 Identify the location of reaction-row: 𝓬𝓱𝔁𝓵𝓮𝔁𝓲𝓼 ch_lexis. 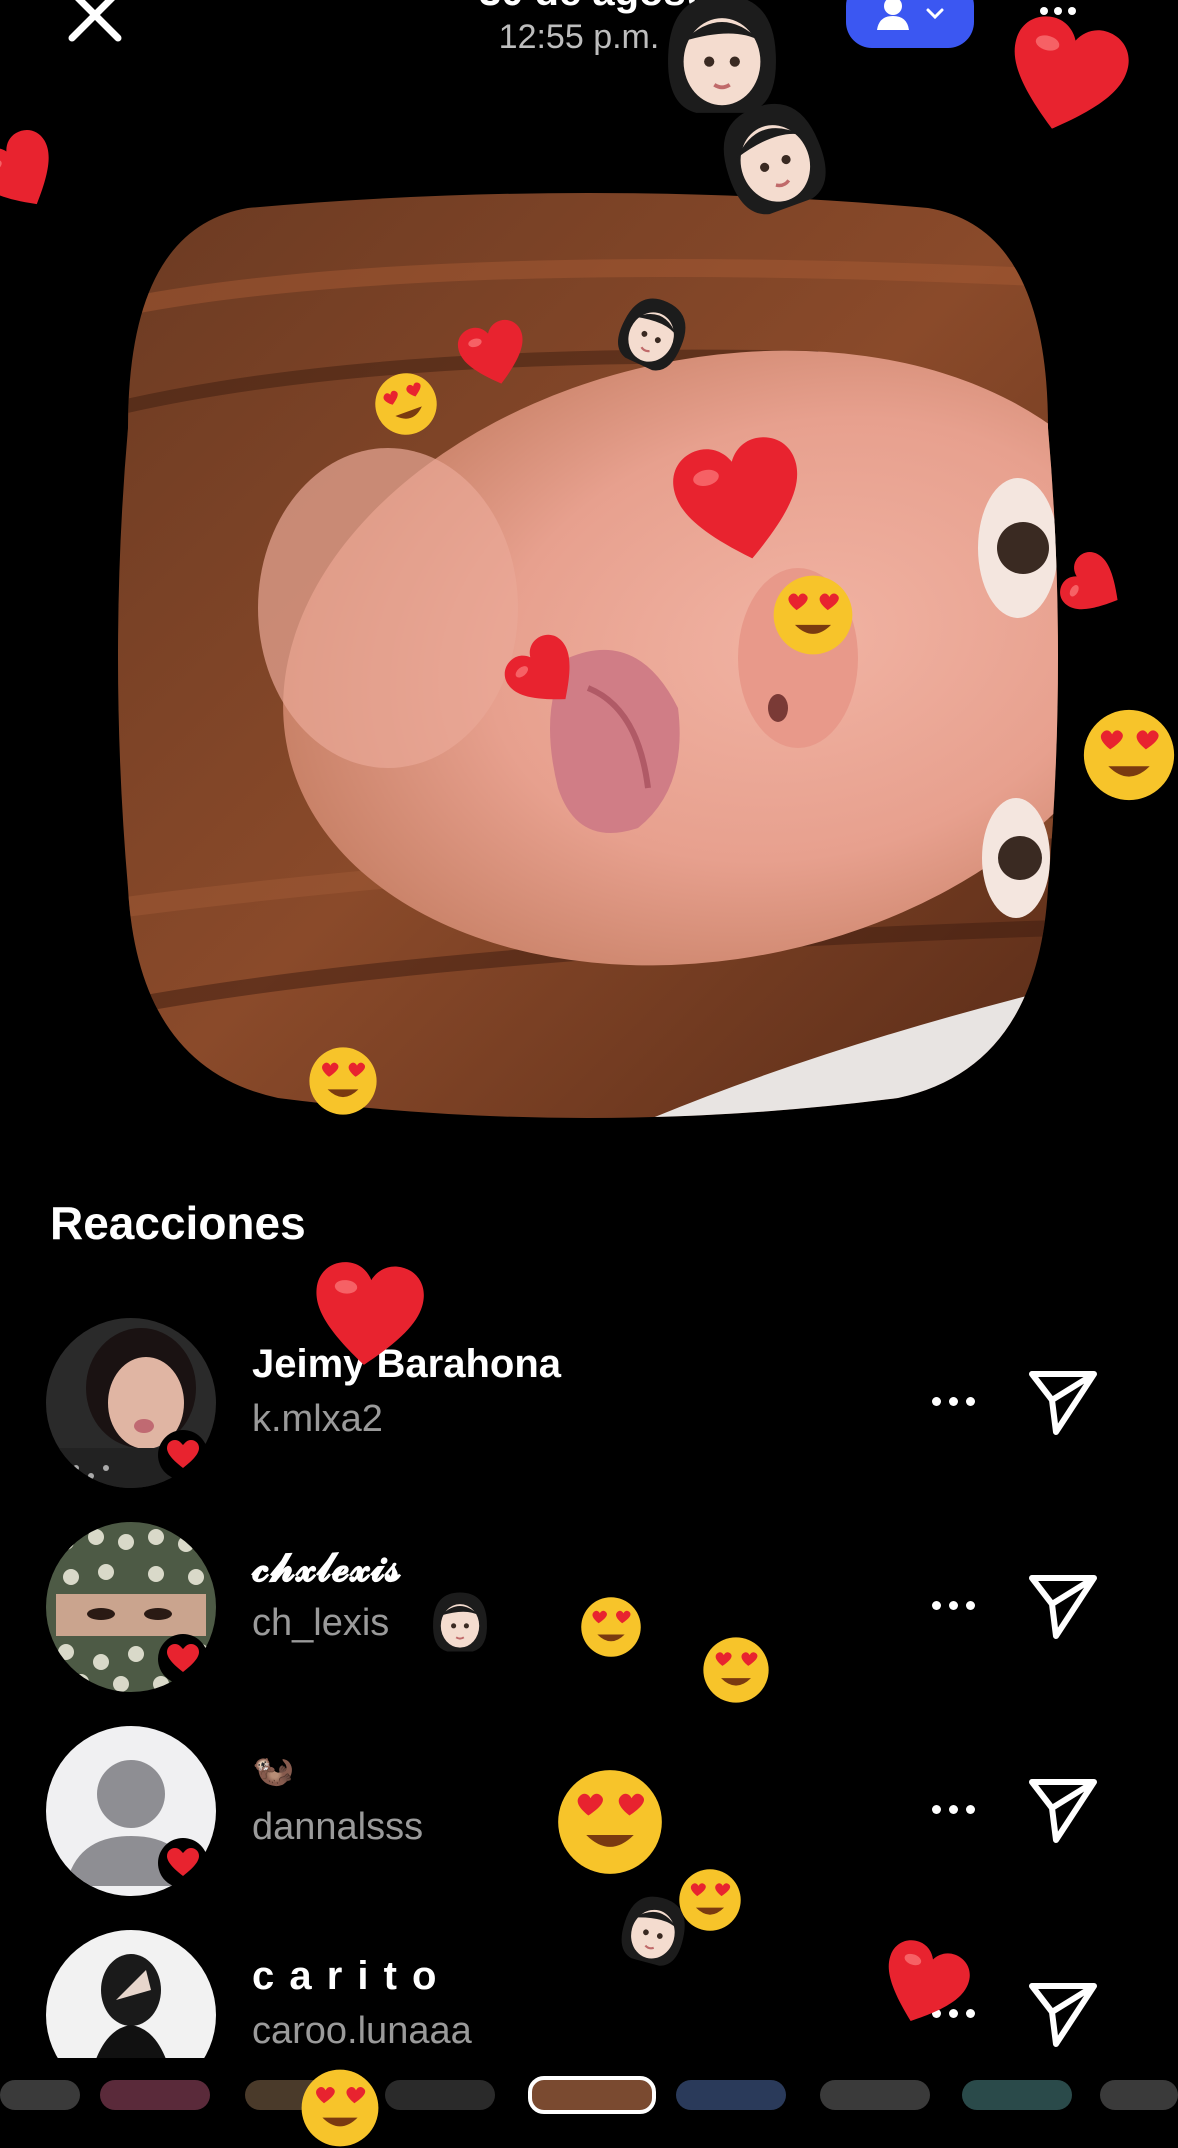
(589, 1607).